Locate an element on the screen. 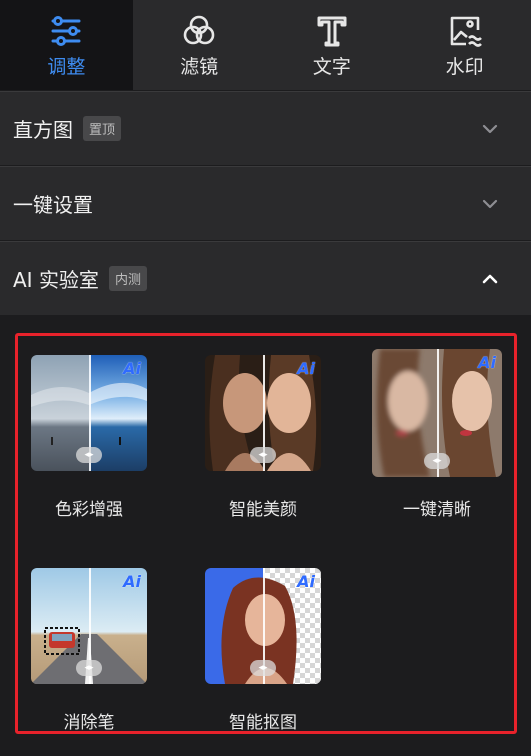 The height and width of the screenshot is (756, 531). tool-label: 智能美颜 is located at coordinates (263, 510).